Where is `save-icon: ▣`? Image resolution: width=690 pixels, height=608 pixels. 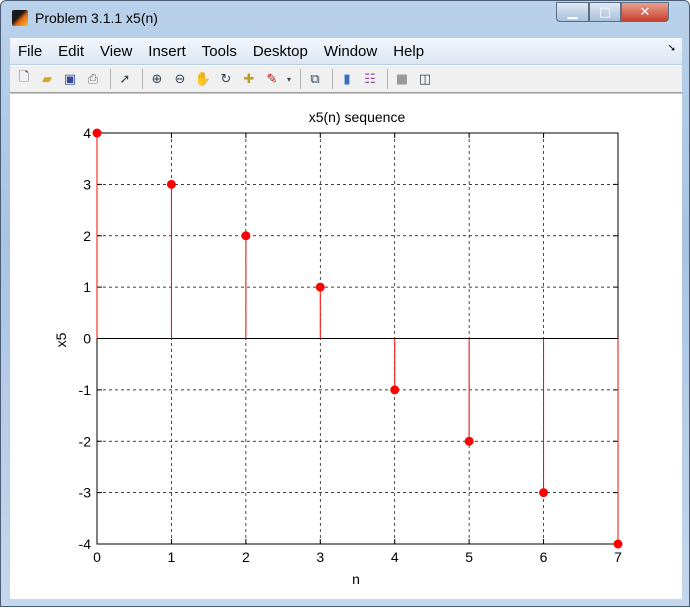
save-icon: ▣ is located at coordinates (70, 79).